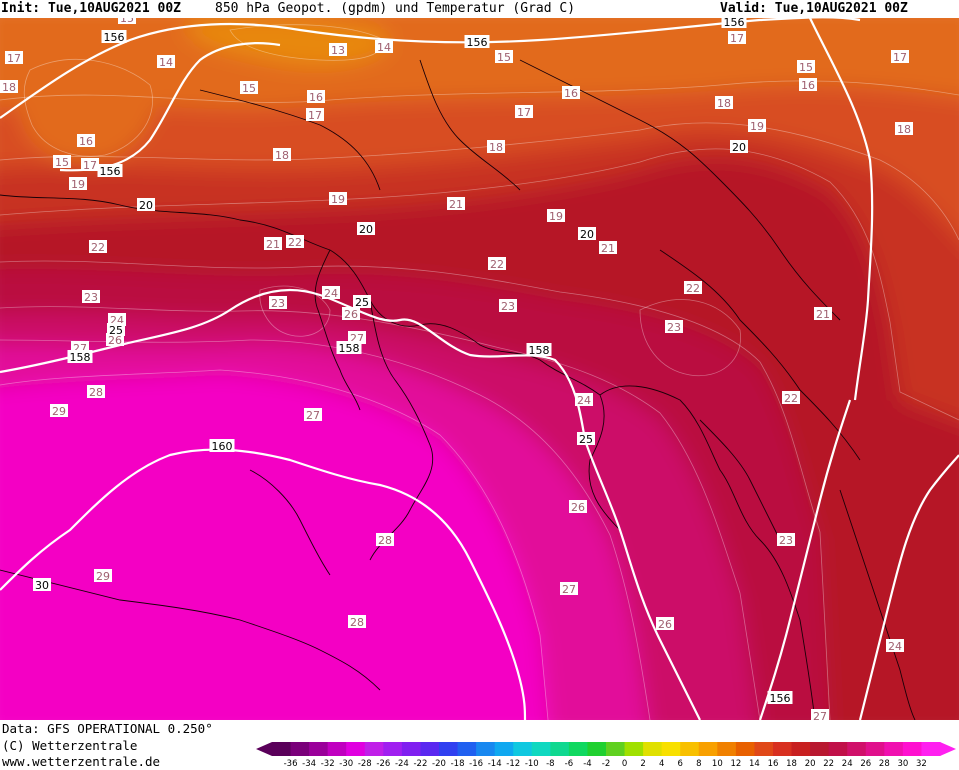 This screenshot has width=959, height=770. I want to click on geopot-label-1: 156, so click(477, 42).